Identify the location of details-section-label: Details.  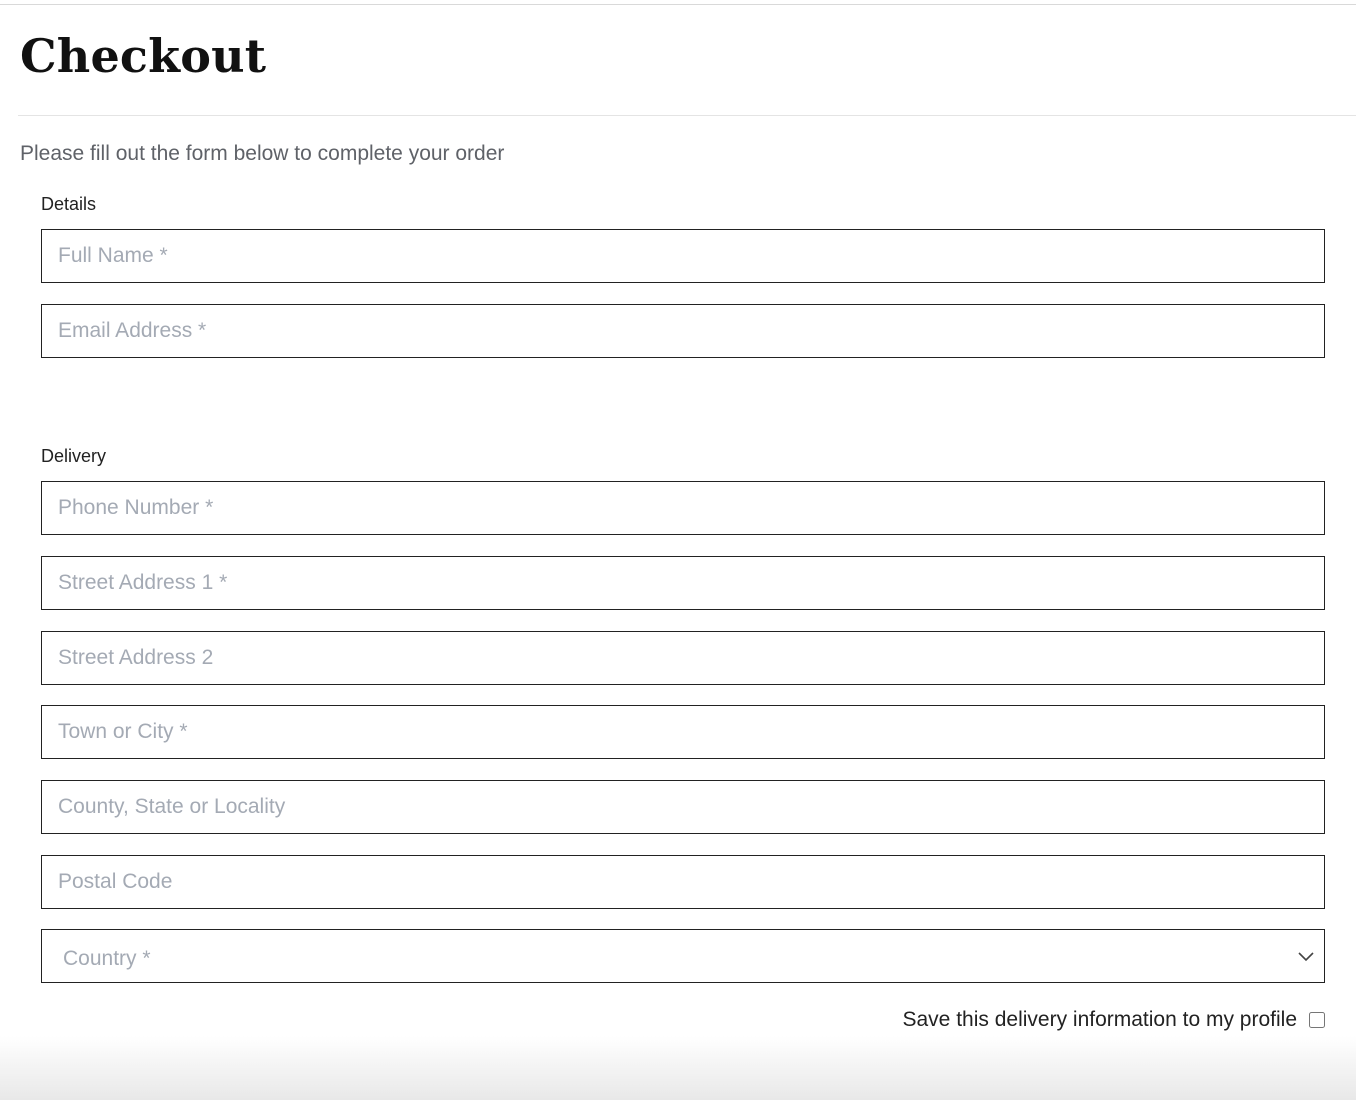
(69, 204).